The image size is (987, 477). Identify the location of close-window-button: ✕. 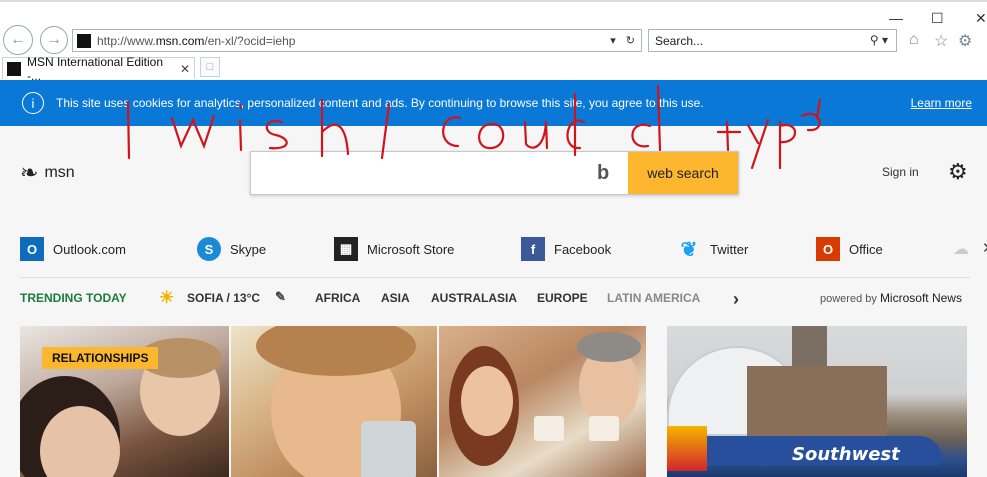
(981, 18).